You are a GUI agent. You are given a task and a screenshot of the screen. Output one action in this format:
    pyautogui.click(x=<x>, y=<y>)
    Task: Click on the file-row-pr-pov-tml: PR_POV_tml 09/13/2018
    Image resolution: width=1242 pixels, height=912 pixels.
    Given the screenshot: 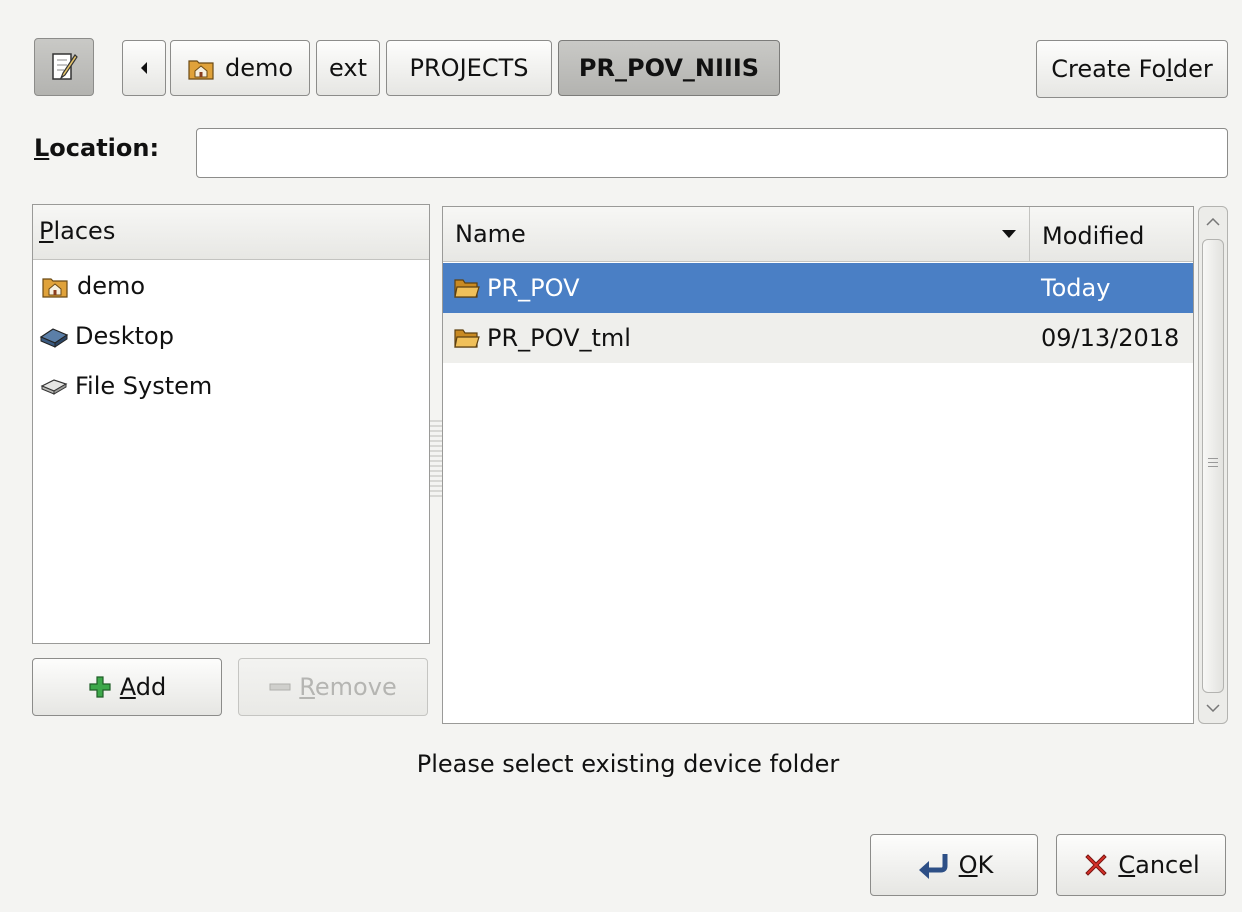 What is the action you would take?
    pyautogui.click(x=818, y=338)
    